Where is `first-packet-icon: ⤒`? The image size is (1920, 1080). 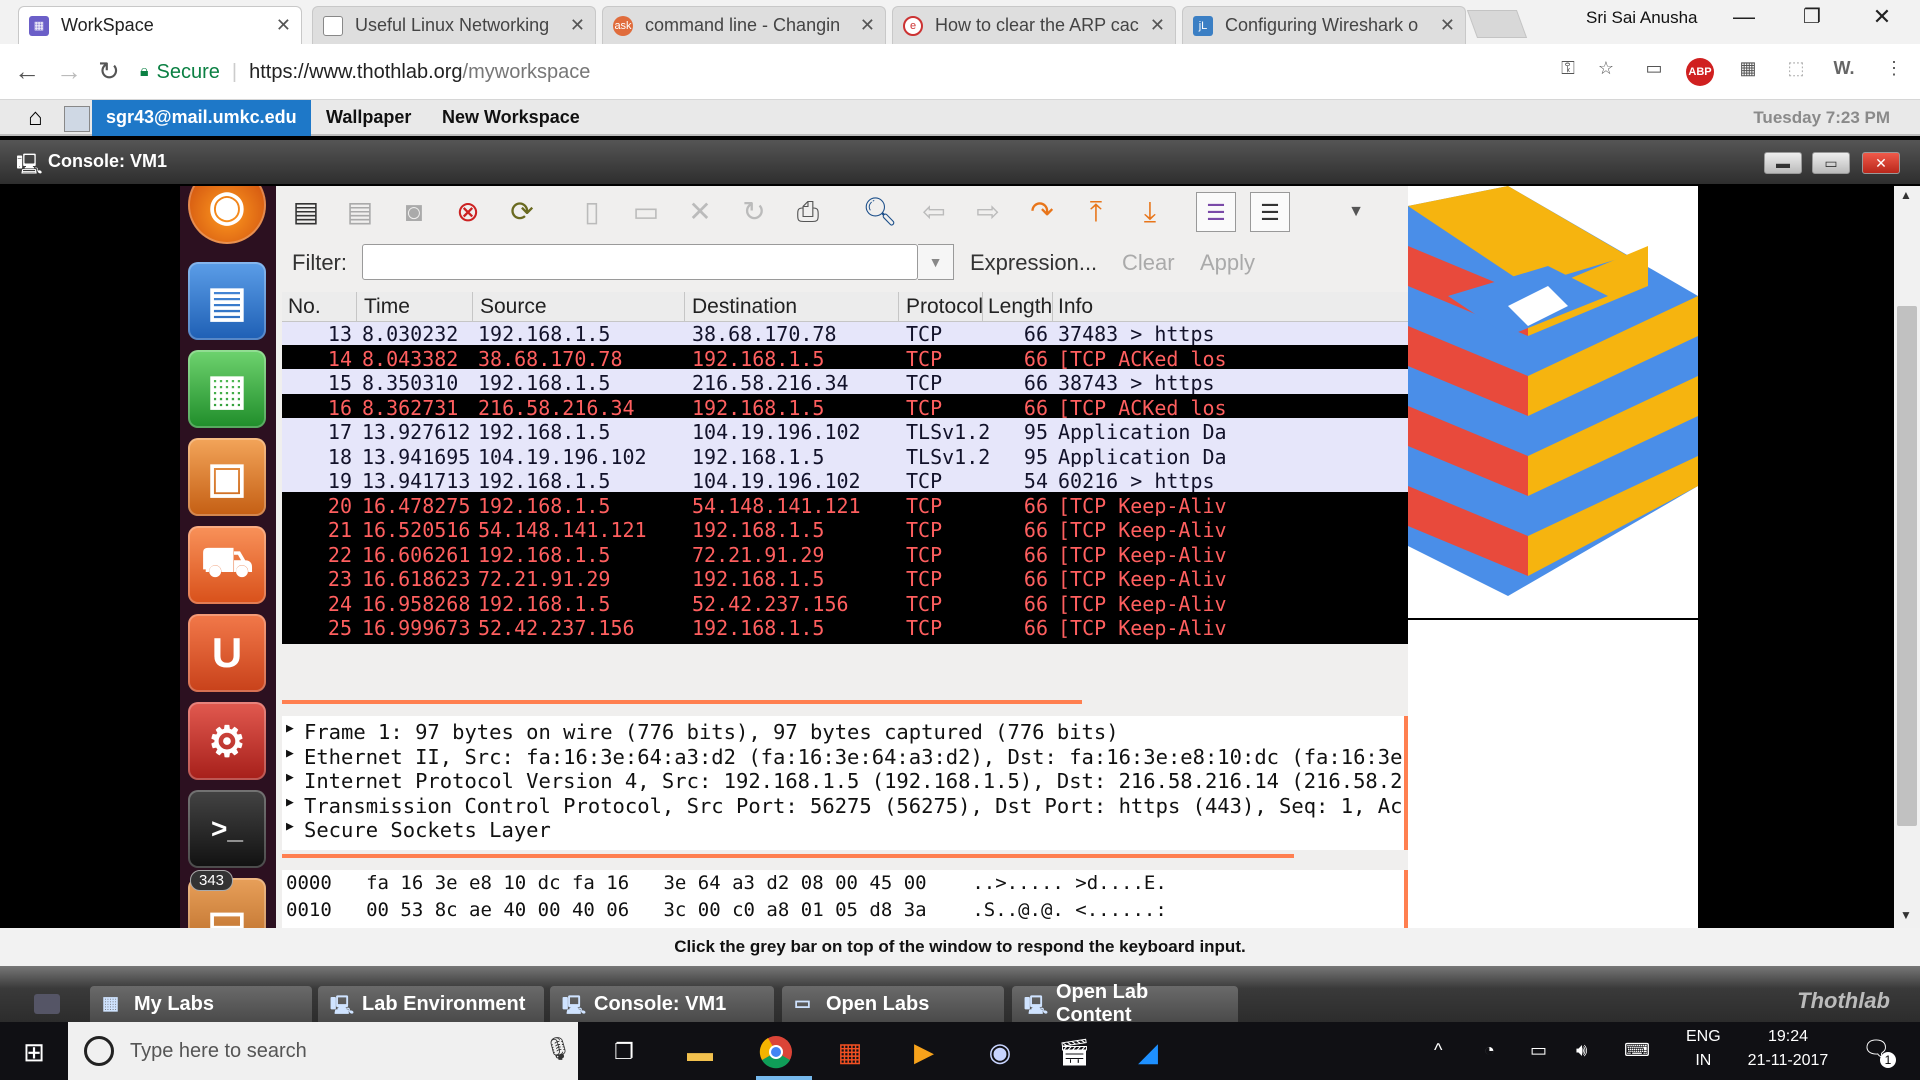
first-packet-icon: ⤒ is located at coordinates (1096, 212).